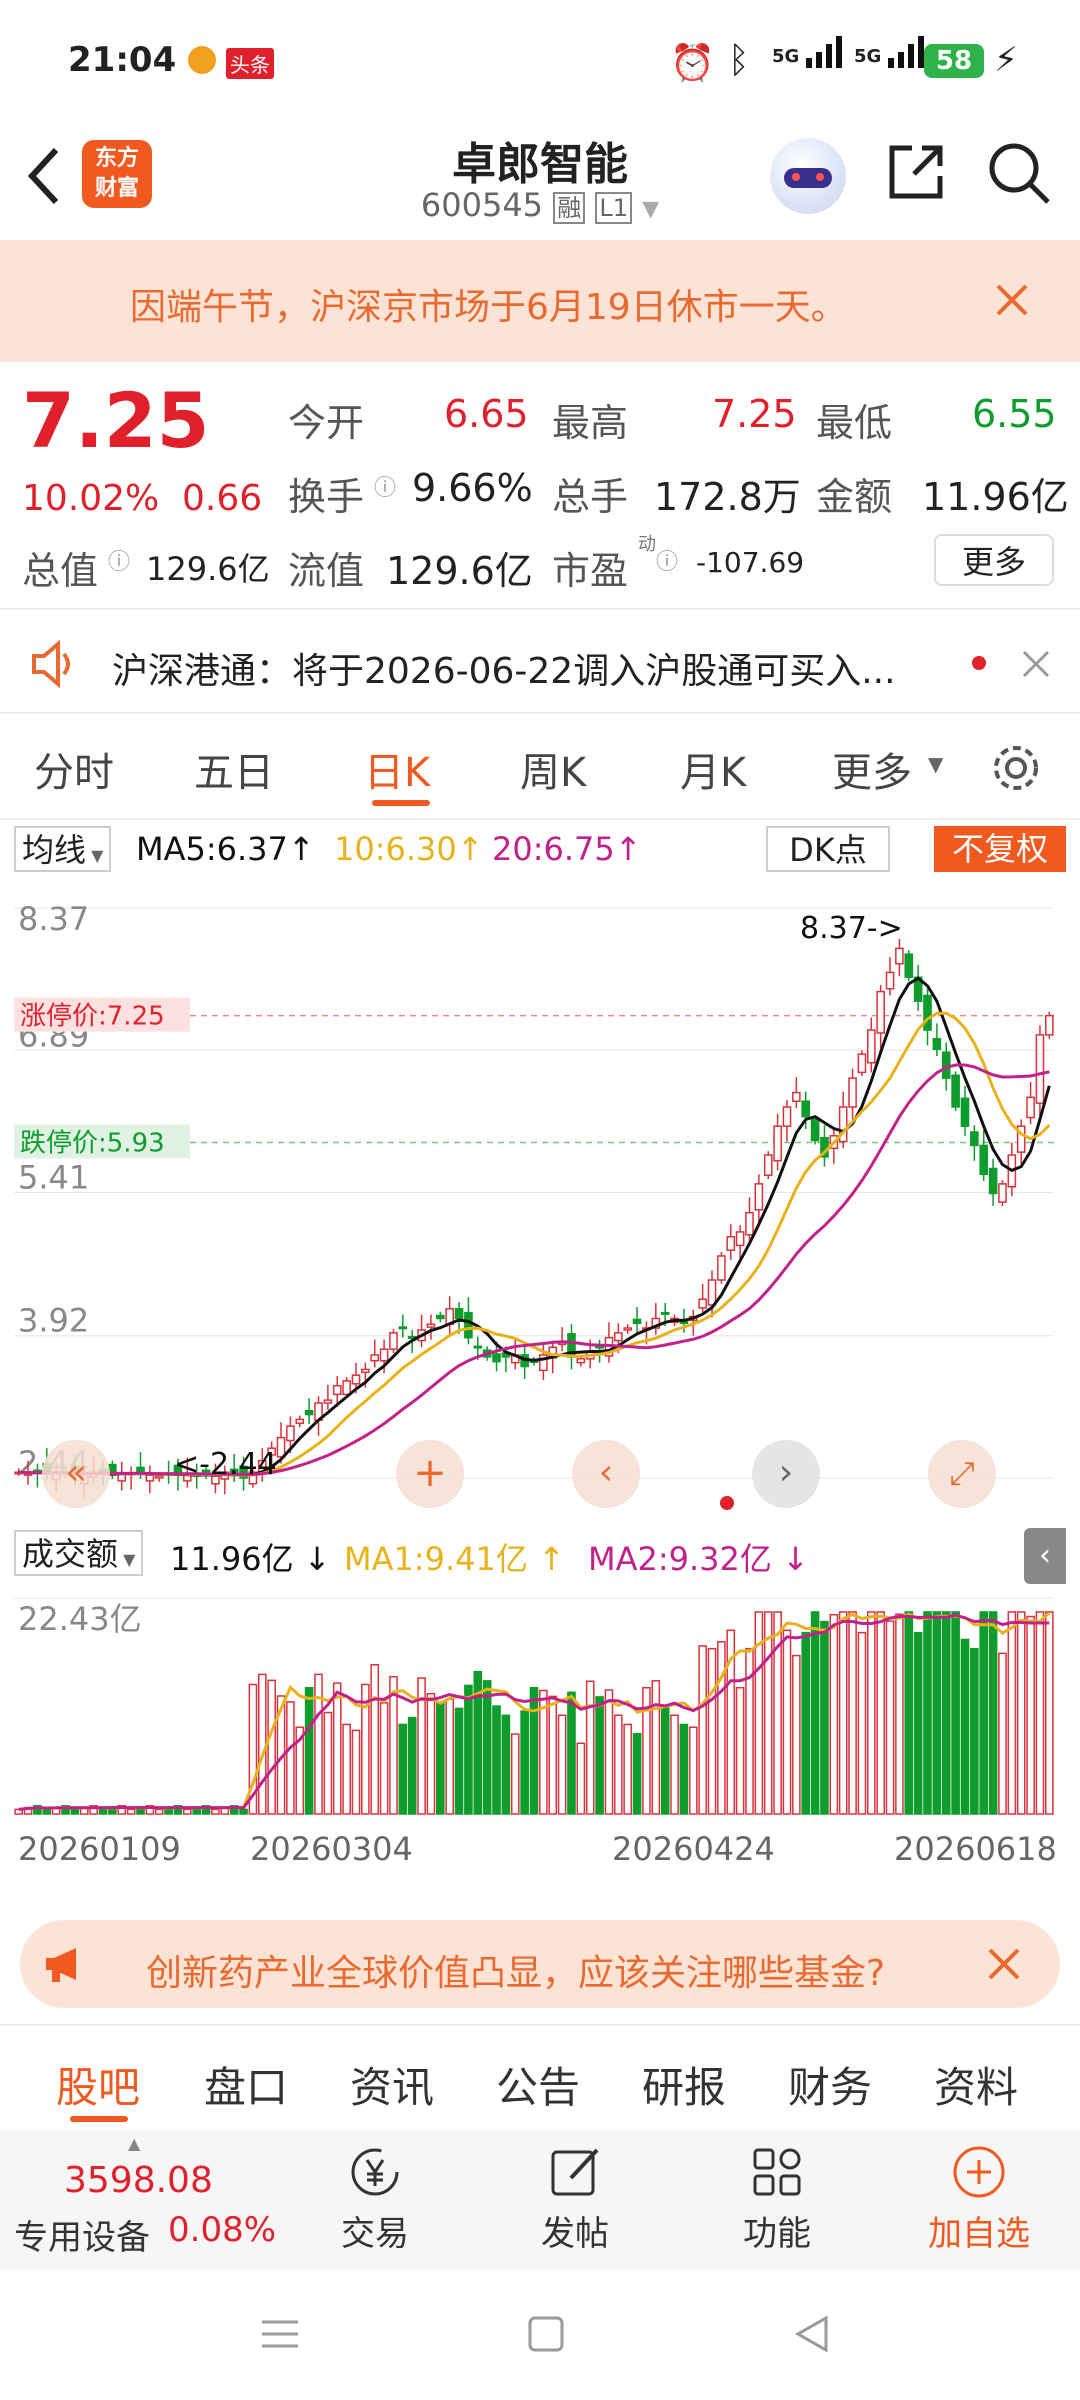 The width and height of the screenshot is (1080, 2400). Describe the element at coordinates (375, 2200) in the screenshot. I see `trade-button: 交易` at that location.